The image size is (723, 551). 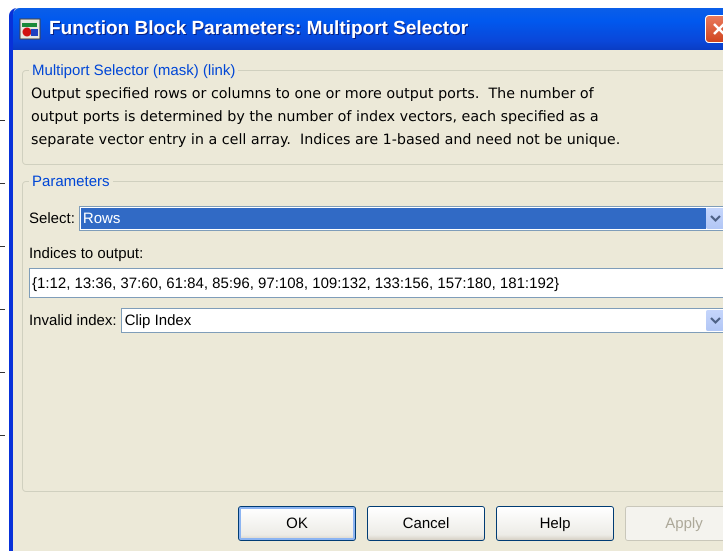 I want to click on window-title: Function Block Parameters: Multiport Selector, so click(x=259, y=29).